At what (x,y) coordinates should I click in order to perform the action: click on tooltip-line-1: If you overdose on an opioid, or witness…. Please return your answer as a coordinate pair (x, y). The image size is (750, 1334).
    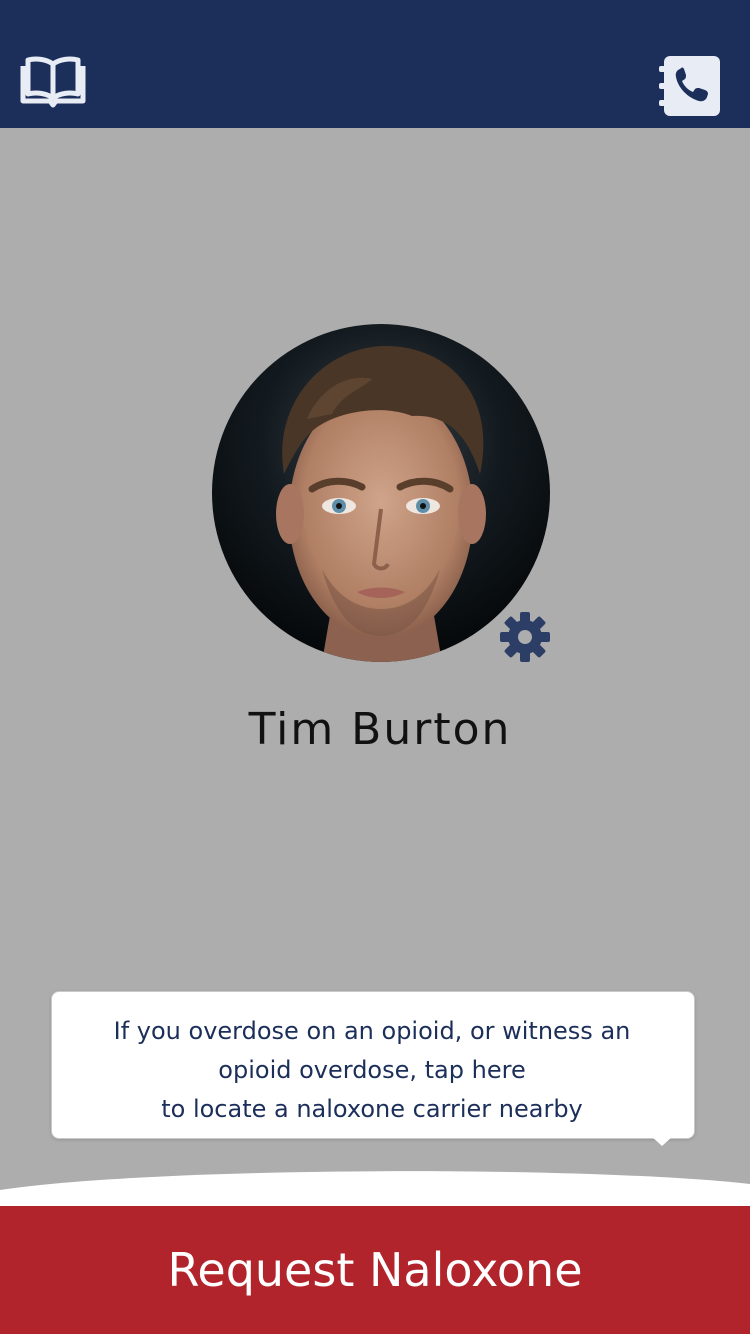
    Looking at the image, I should click on (372, 1031).